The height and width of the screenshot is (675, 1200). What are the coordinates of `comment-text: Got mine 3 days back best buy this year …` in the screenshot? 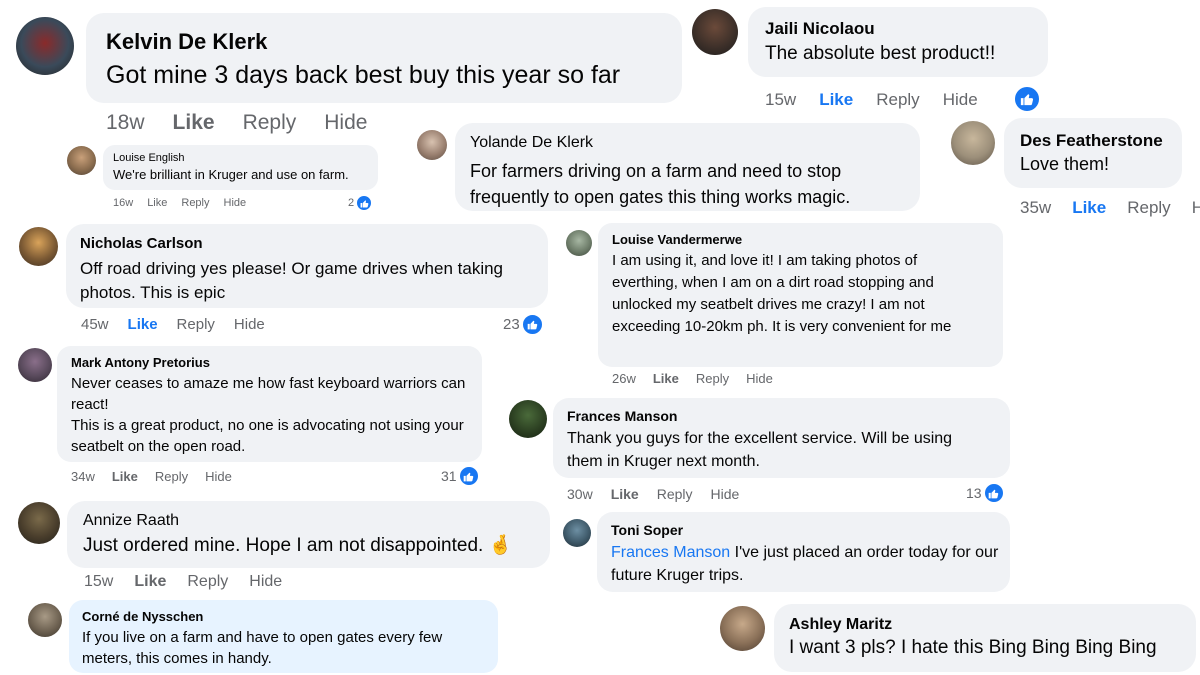 It's located at (363, 75).